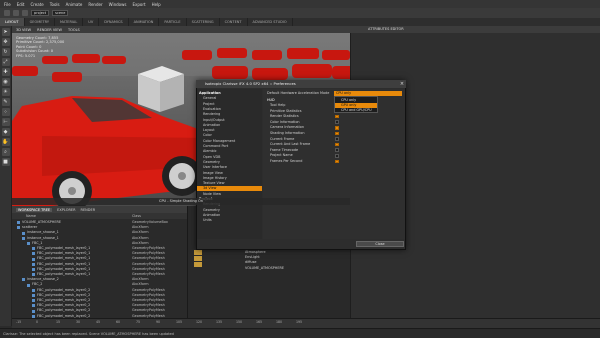 Image resolution: width=600 pixels, height=338 pixels. I want to click on paint-tool-icon: ✎, so click(5, 102).